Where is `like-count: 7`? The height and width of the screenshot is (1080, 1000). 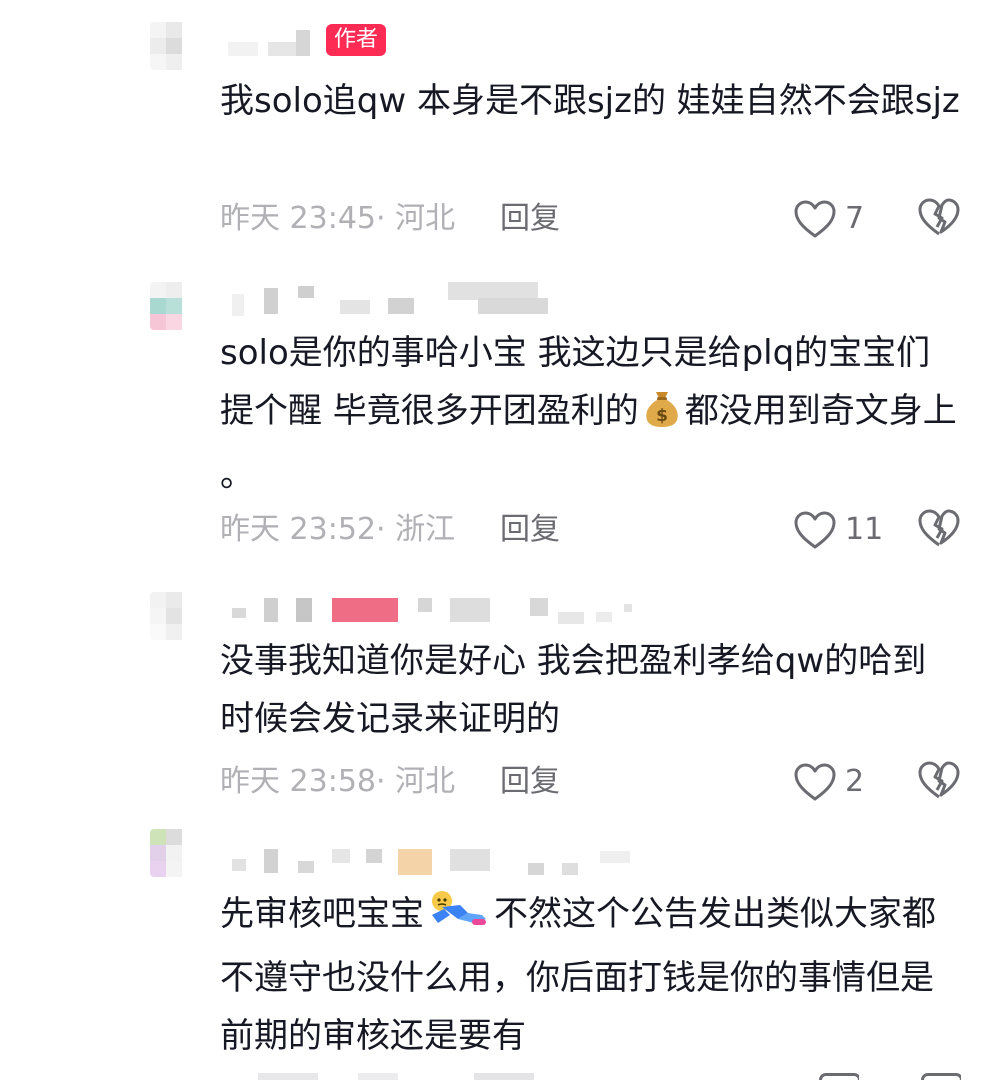
like-count: 7 is located at coordinates (855, 218).